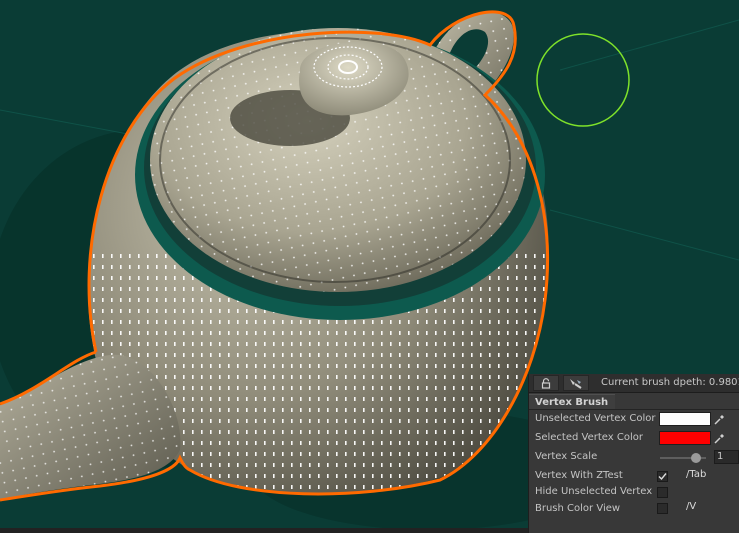 This screenshot has width=739, height=533. Describe the element at coordinates (695, 458) in the screenshot. I see `slider-thumb` at that location.